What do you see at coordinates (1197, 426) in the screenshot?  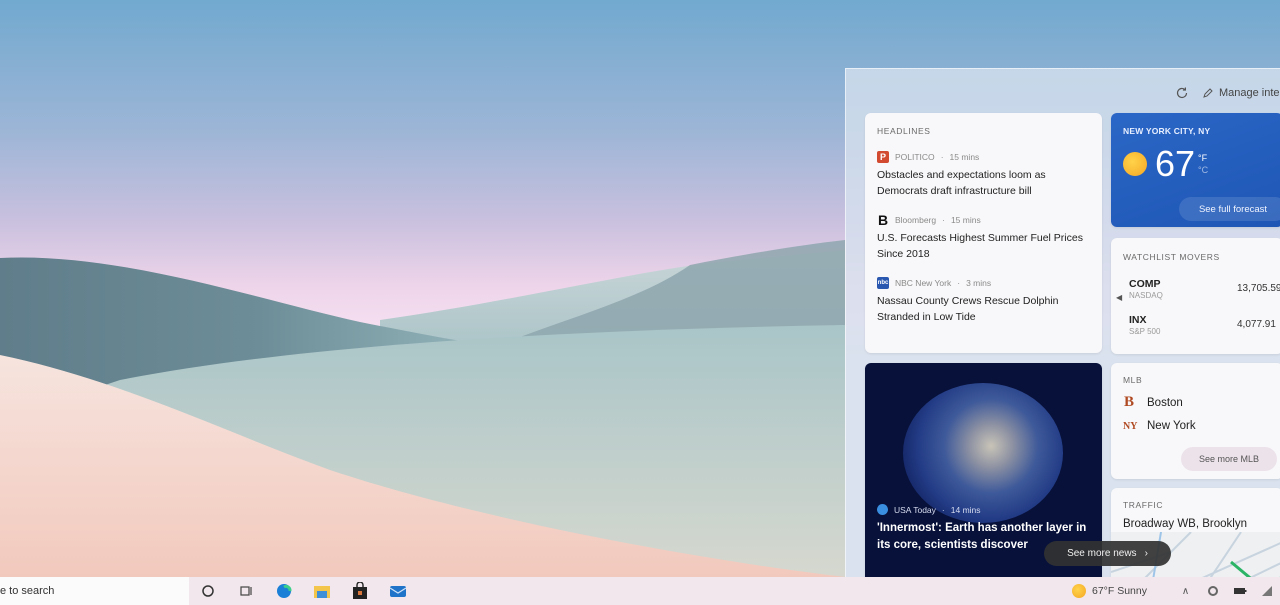 I see `team-row: NY New York` at bounding box center [1197, 426].